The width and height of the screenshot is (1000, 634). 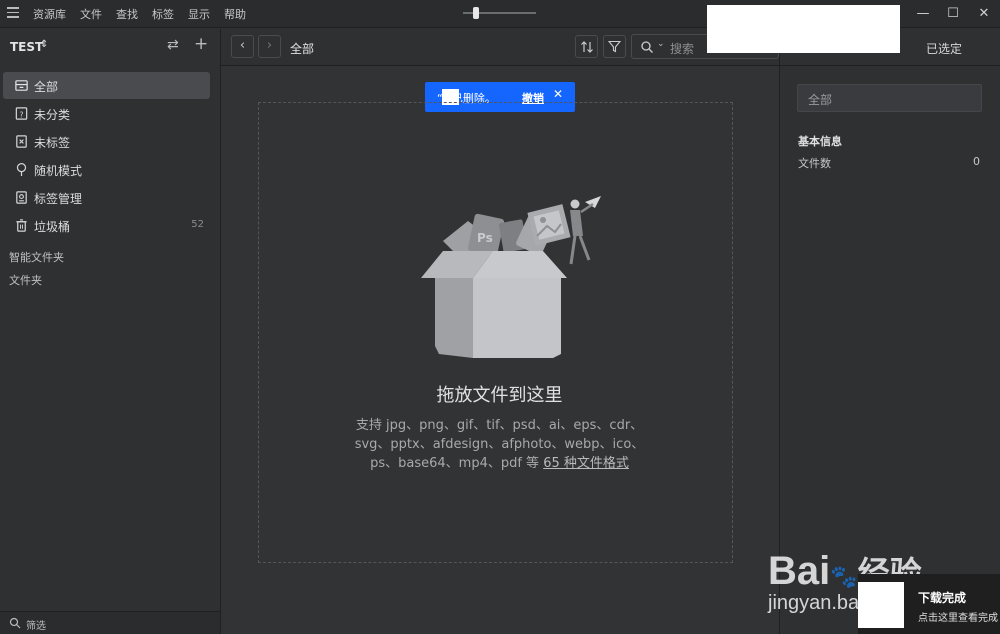 I want to click on swap-library-icon: ⇄, so click(x=173, y=45).